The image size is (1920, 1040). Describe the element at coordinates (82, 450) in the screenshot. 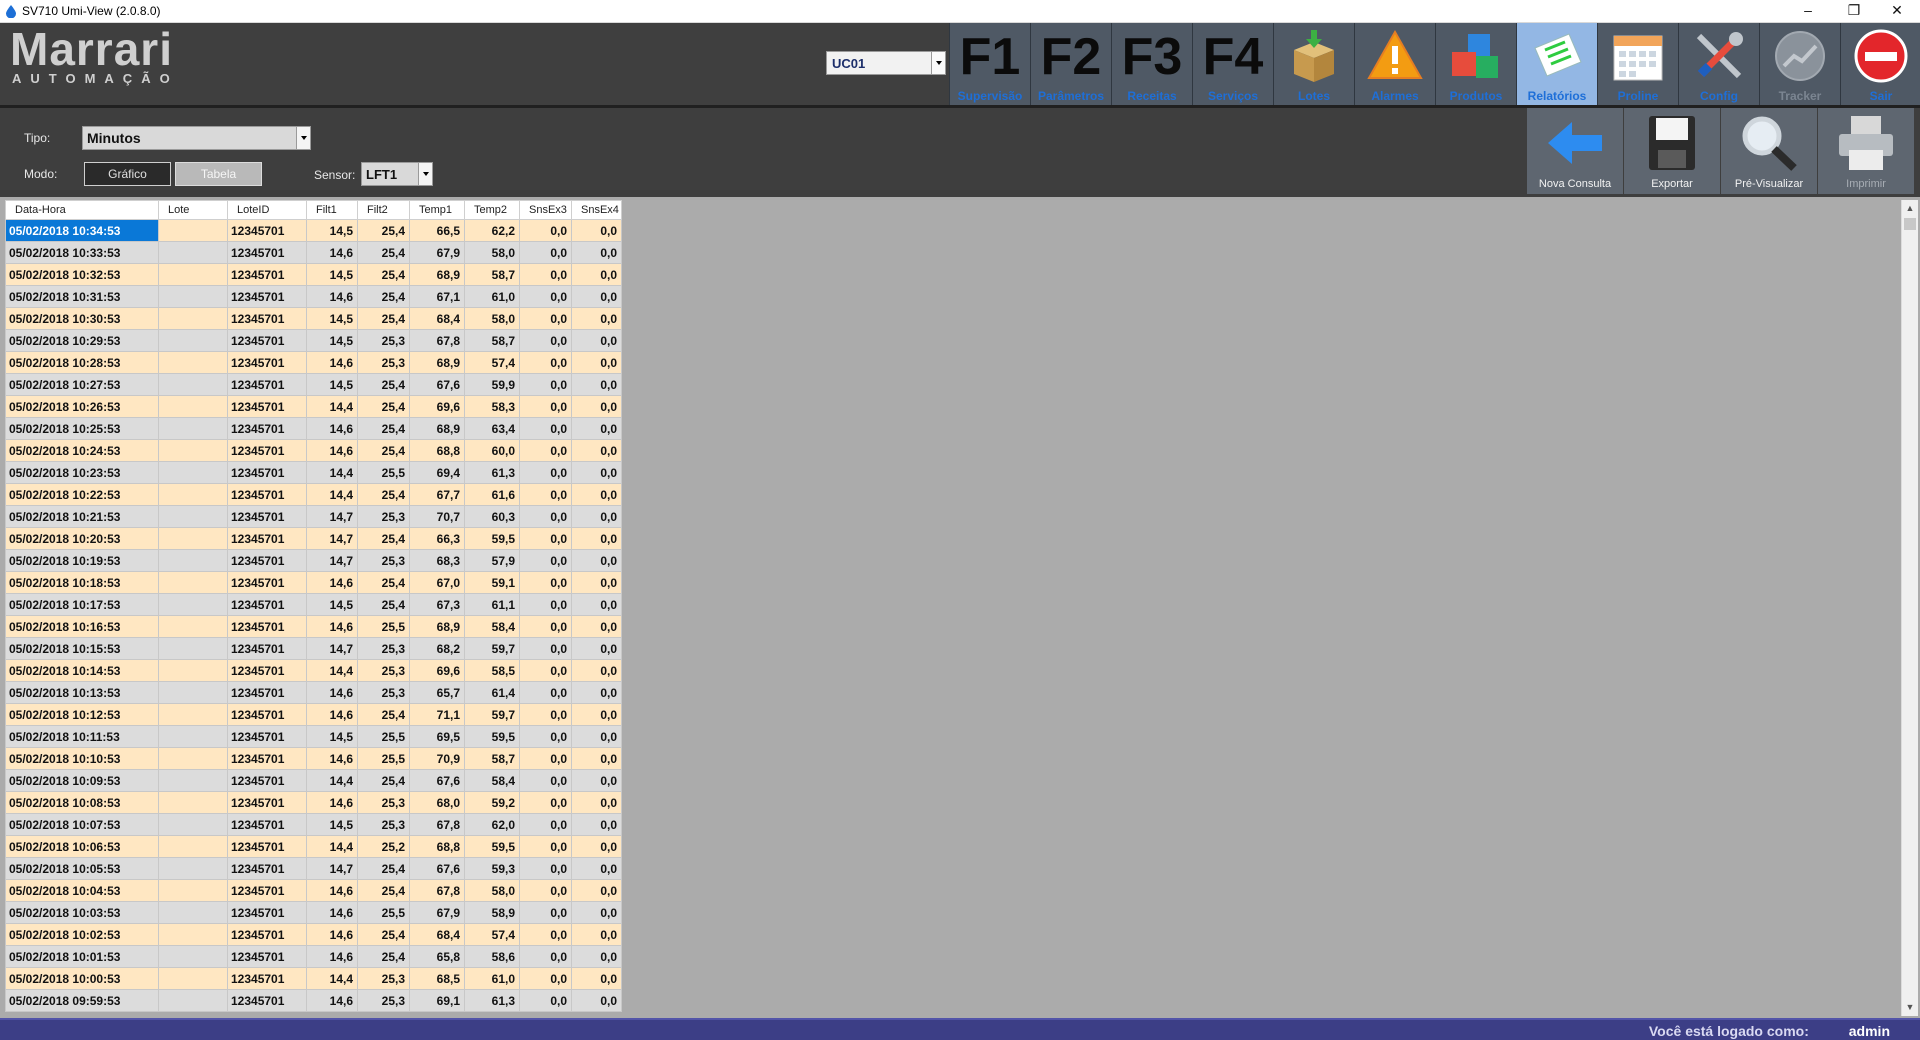

I see `cell-data-hora: 05/02/2018 10:24:53` at that location.